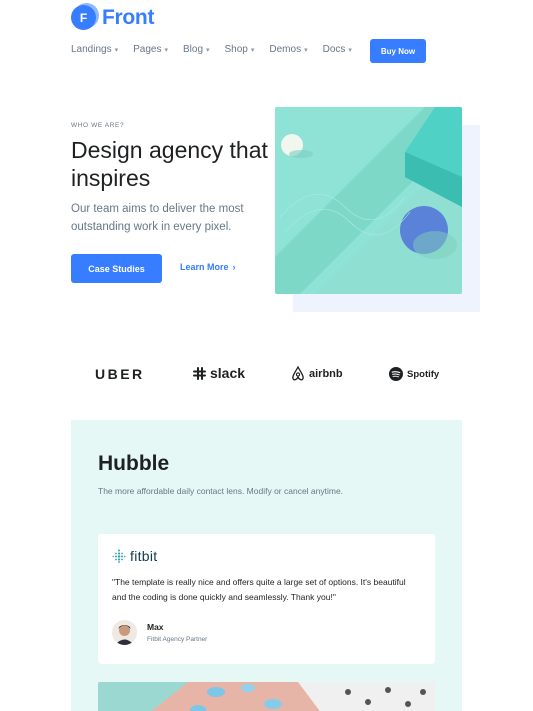 This screenshot has width=533, height=711. Describe the element at coordinates (199, 373) in the screenshot. I see `slack-icon` at that location.